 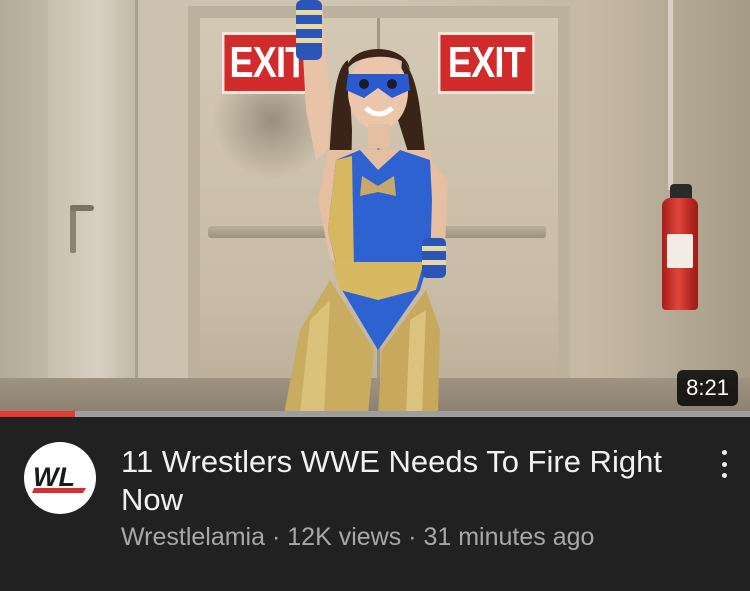 What do you see at coordinates (682, 247) in the screenshot?
I see `fire-extinguisher` at bounding box center [682, 247].